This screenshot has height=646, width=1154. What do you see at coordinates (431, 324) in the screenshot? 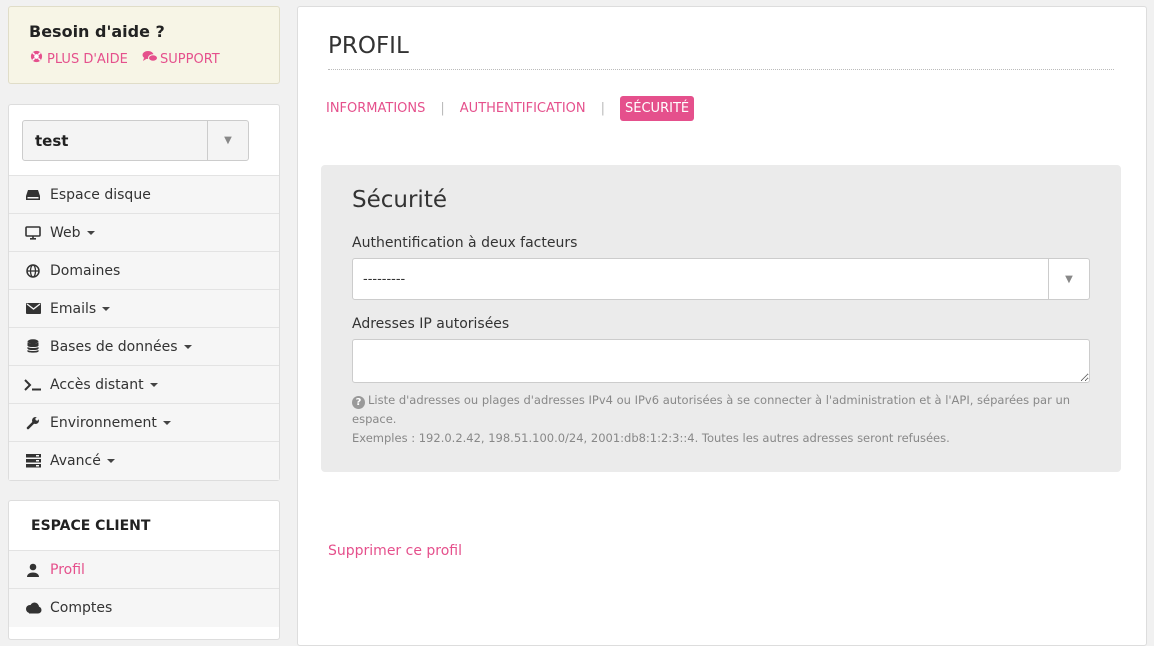
I see `ip-label: Adresses IP autorisées` at bounding box center [431, 324].